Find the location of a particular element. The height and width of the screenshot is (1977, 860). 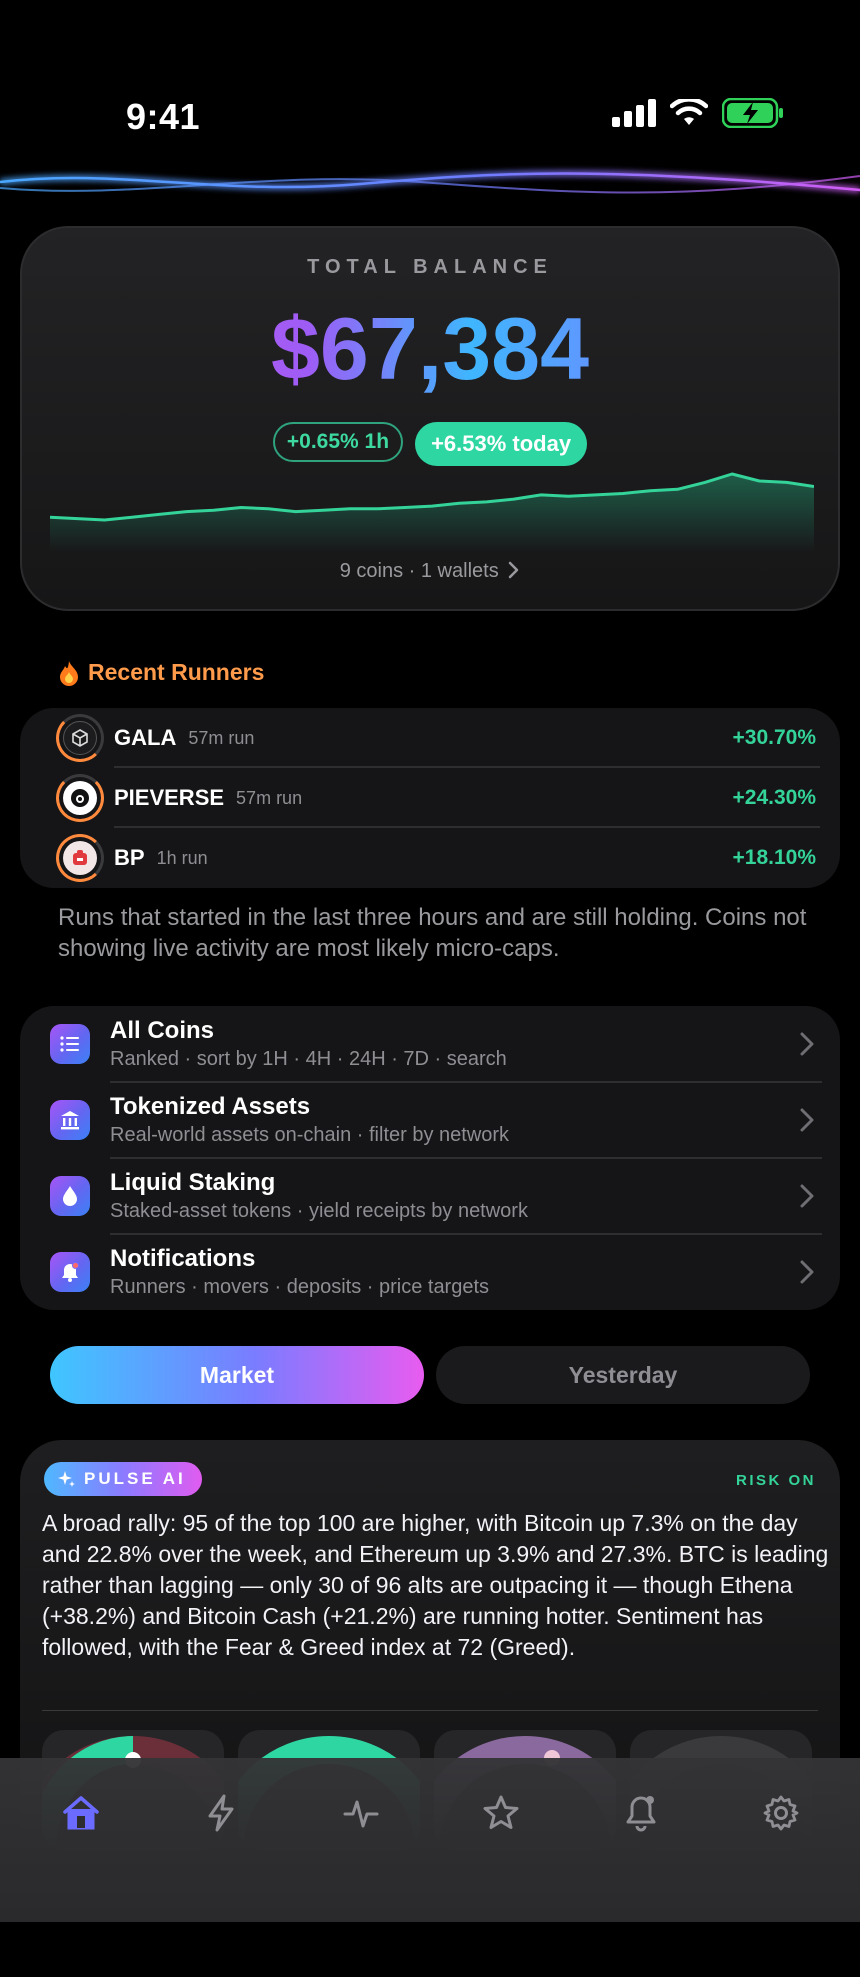

battery-icon is located at coordinates (752, 113).